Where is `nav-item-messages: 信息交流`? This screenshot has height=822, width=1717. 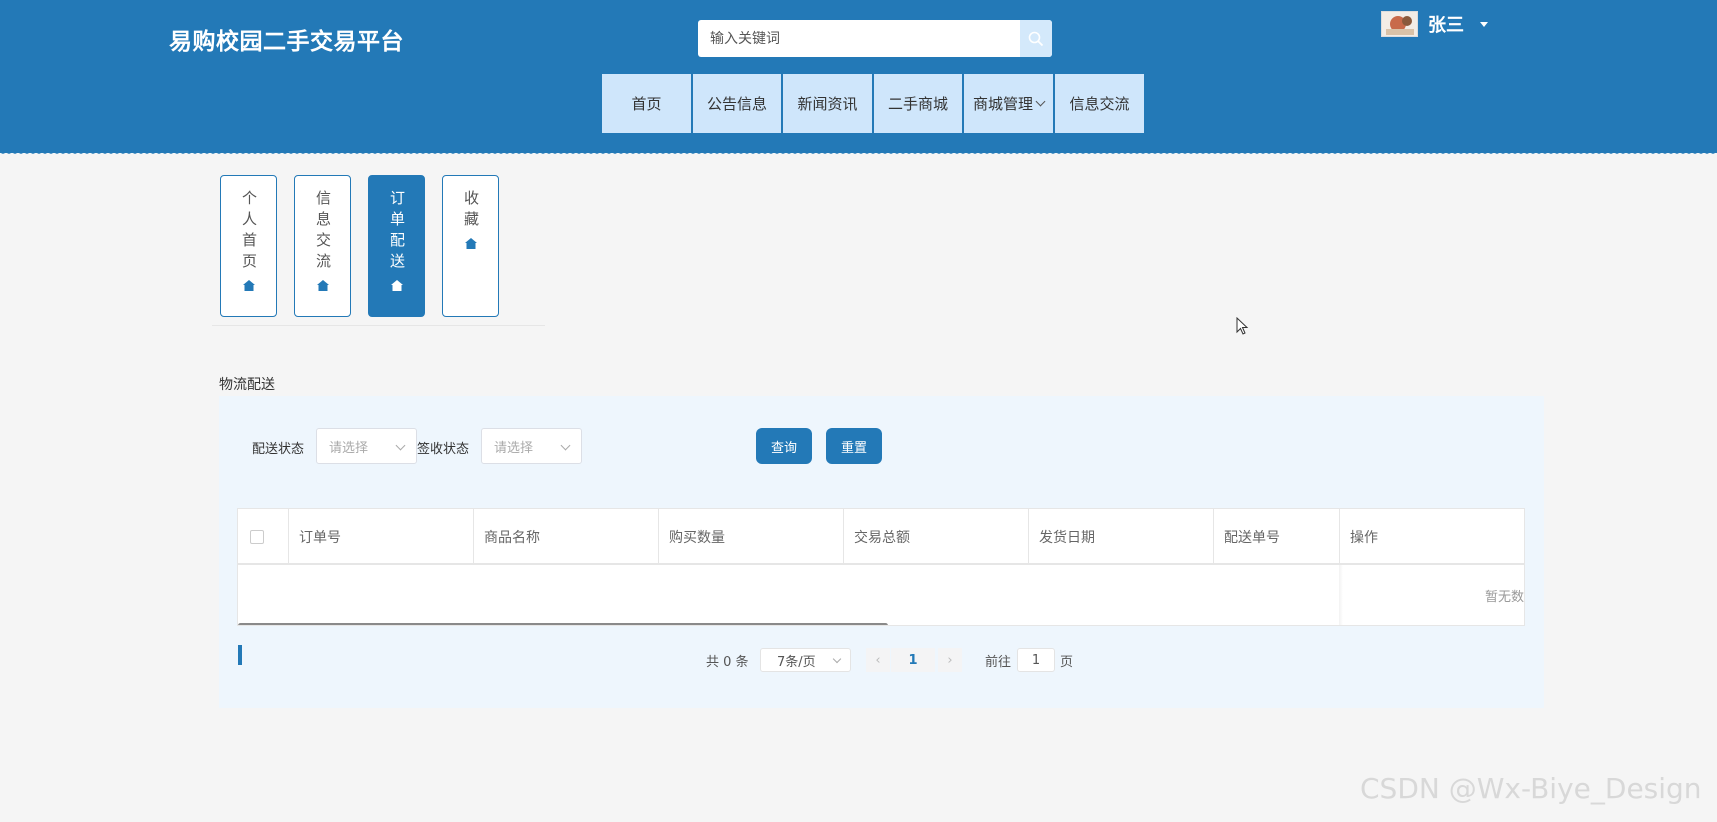
nav-item-messages: 信息交流 is located at coordinates (1099, 103).